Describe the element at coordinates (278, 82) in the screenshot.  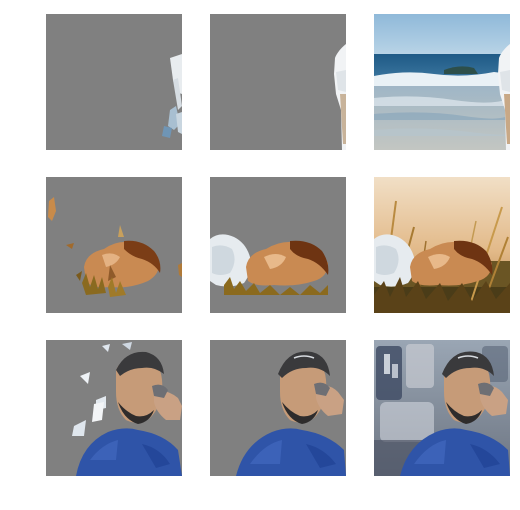
I see `beach-ground-truth-mask` at that location.